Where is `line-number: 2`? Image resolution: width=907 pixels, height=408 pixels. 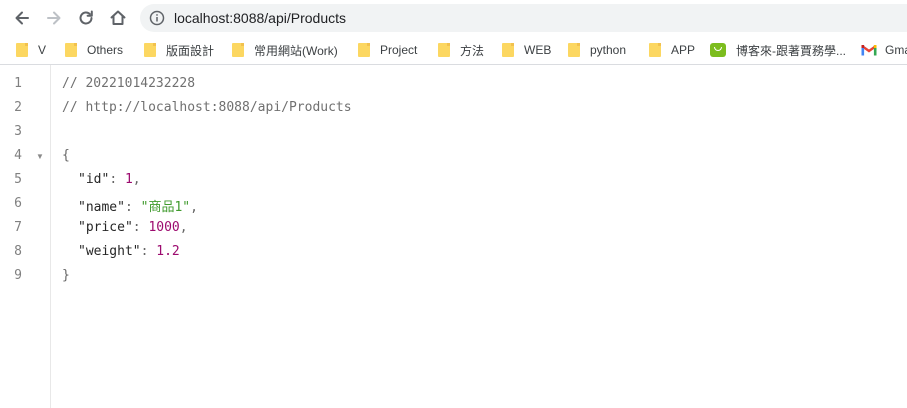 line-number: 2 is located at coordinates (18, 107).